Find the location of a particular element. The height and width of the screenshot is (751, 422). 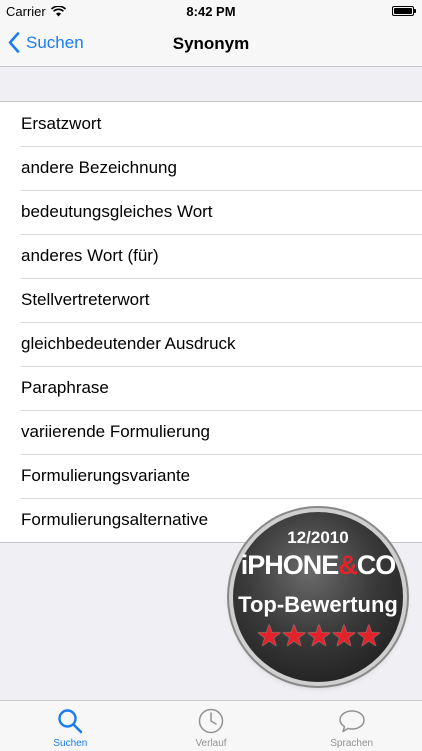

search-icon is located at coordinates (70, 721).